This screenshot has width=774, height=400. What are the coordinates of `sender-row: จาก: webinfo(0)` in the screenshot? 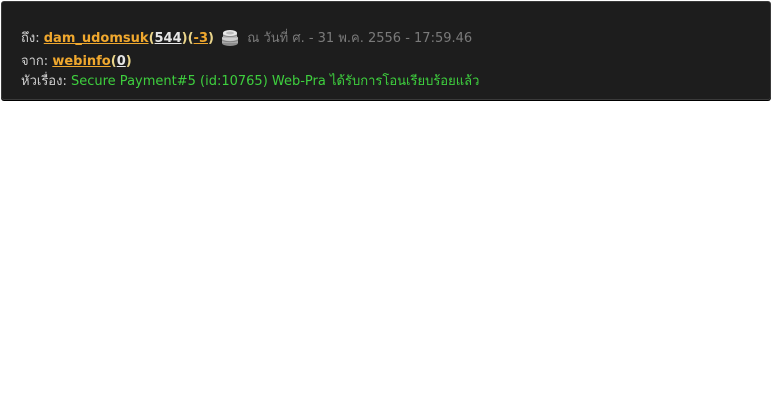 It's located at (76, 62).